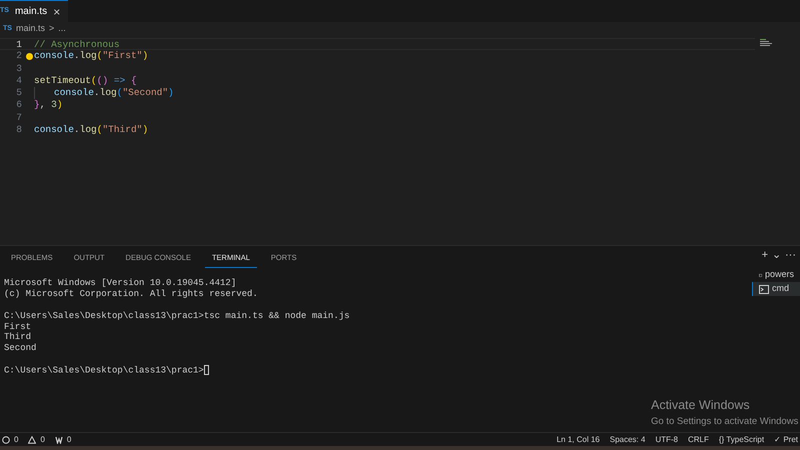  I want to click on terminal-line: Third, so click(18, 337).